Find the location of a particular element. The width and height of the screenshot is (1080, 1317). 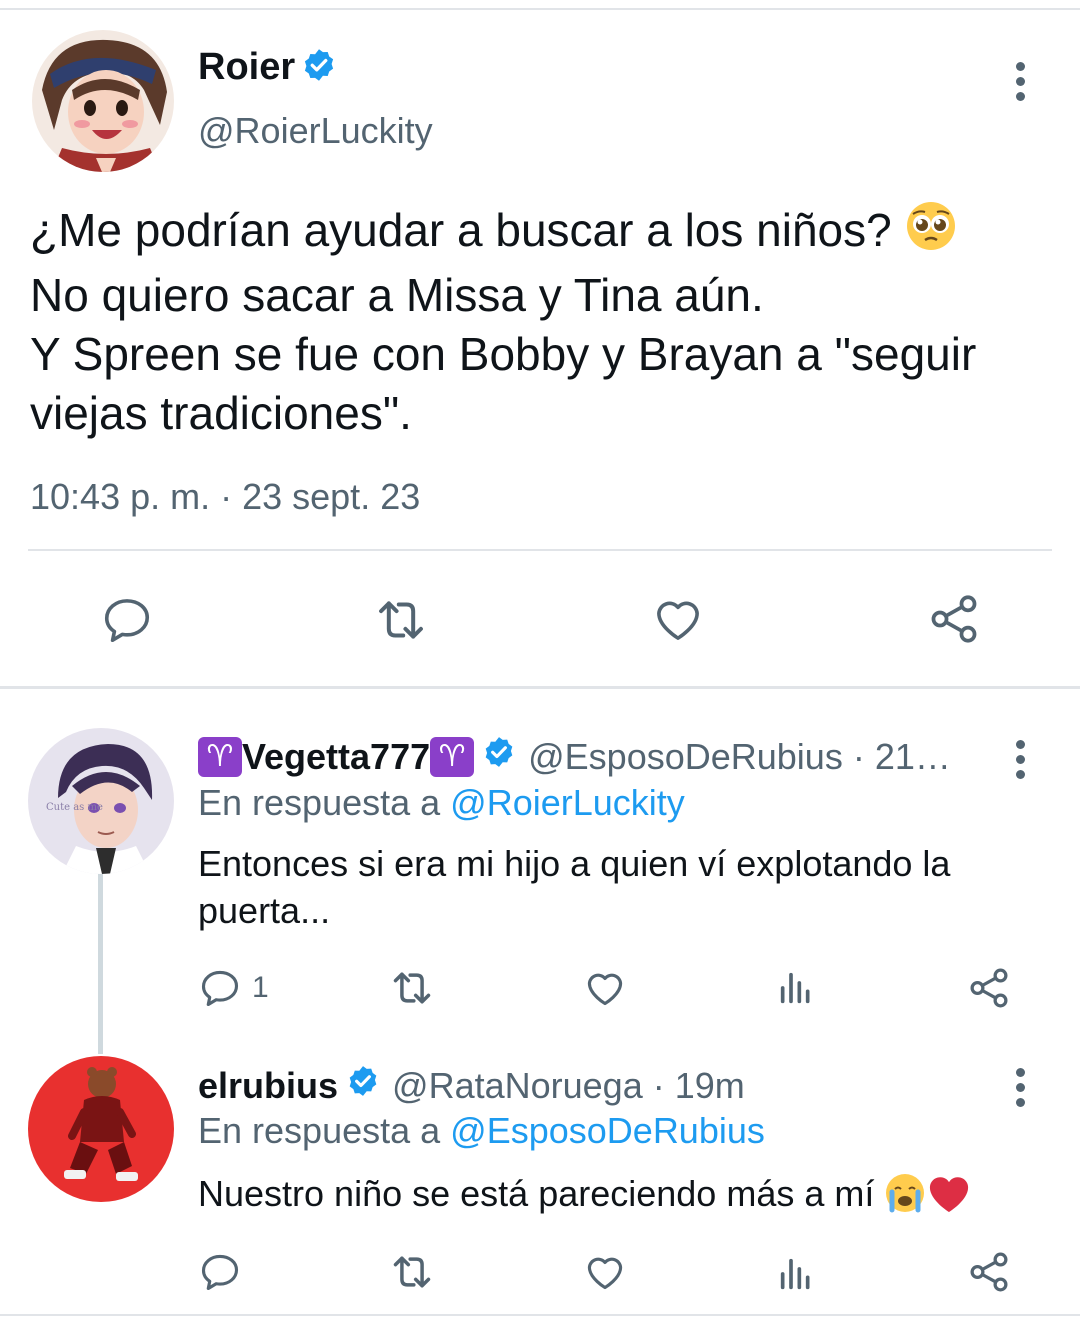

like-button is located at coordinates (678, 619).